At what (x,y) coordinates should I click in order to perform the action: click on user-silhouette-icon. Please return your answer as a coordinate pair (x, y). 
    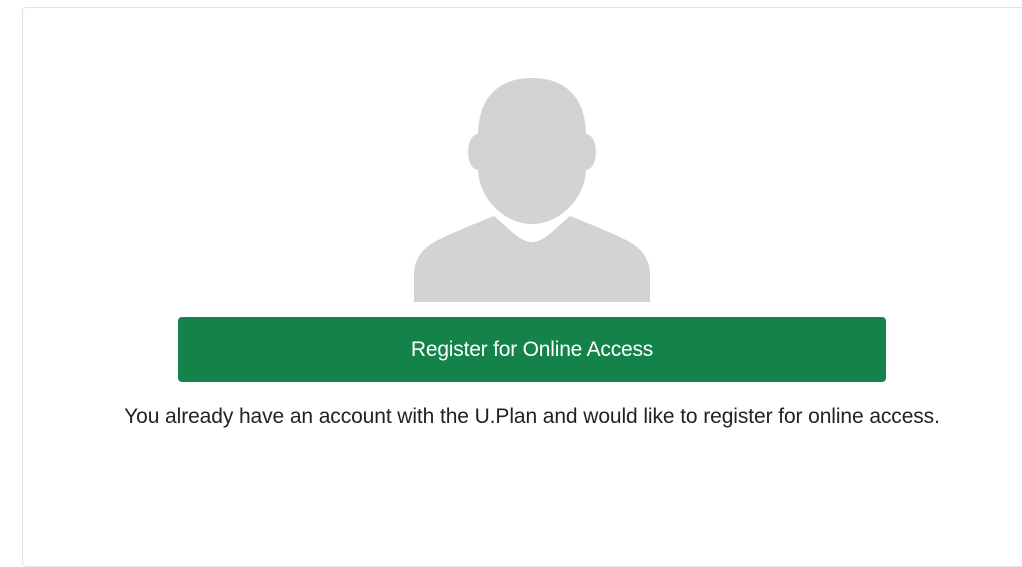
    Looking at the image, I should click on (532, 189).